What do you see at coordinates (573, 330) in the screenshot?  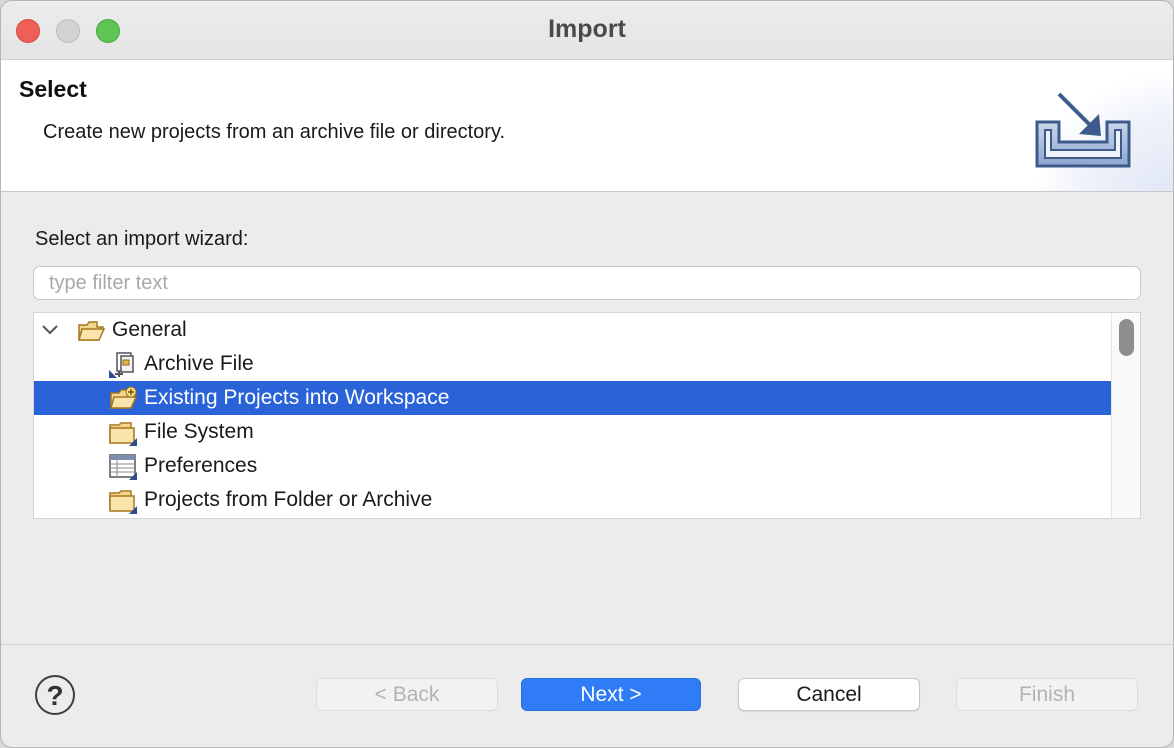 I see `tree-item-general: General` at bounding box center [573, 330].